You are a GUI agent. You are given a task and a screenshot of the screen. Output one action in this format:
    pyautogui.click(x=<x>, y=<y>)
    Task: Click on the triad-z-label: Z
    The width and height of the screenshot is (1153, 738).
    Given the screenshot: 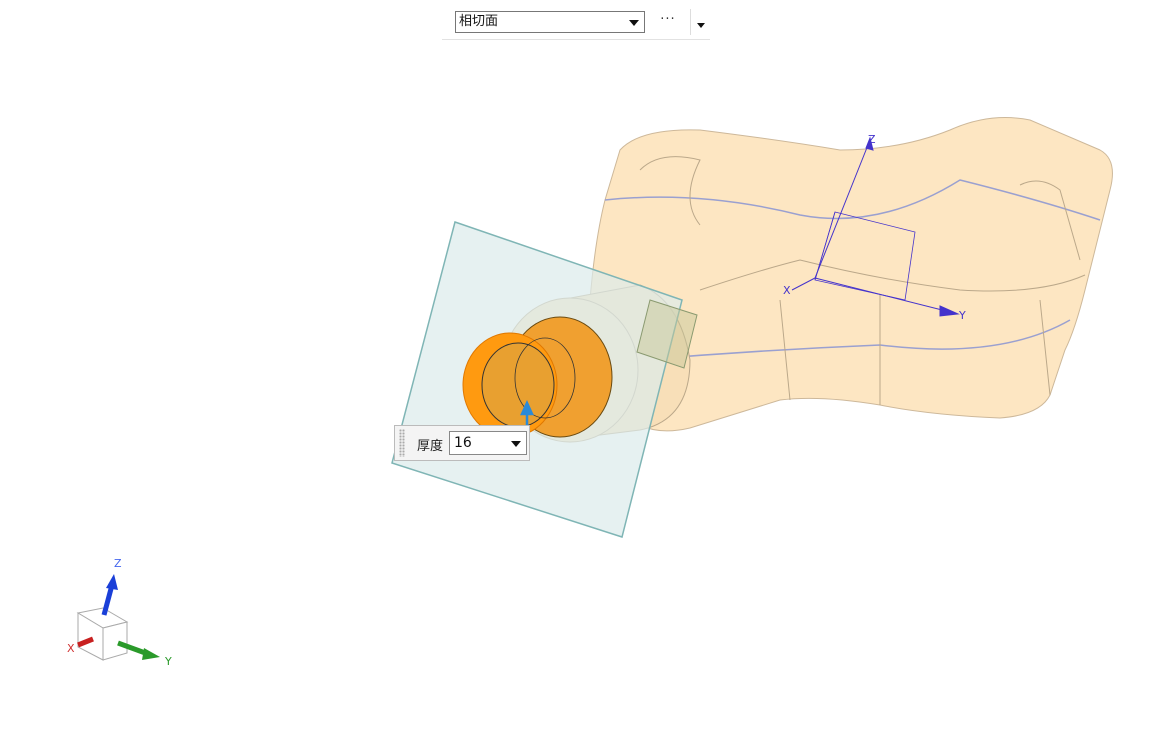 What is the action you would take?
    pyautogui.click(x=118, y=563)
    